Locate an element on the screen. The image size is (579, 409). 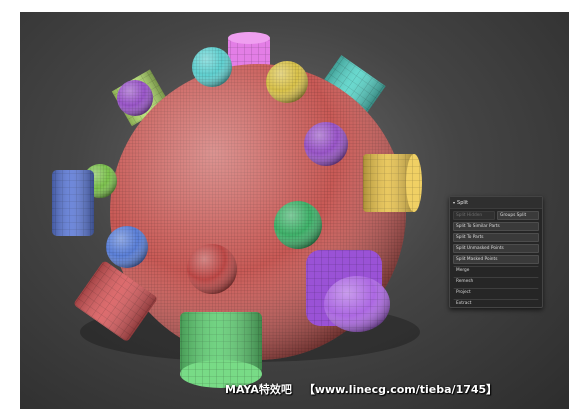
sphere-purple-right is located at coordinates (326, 144).